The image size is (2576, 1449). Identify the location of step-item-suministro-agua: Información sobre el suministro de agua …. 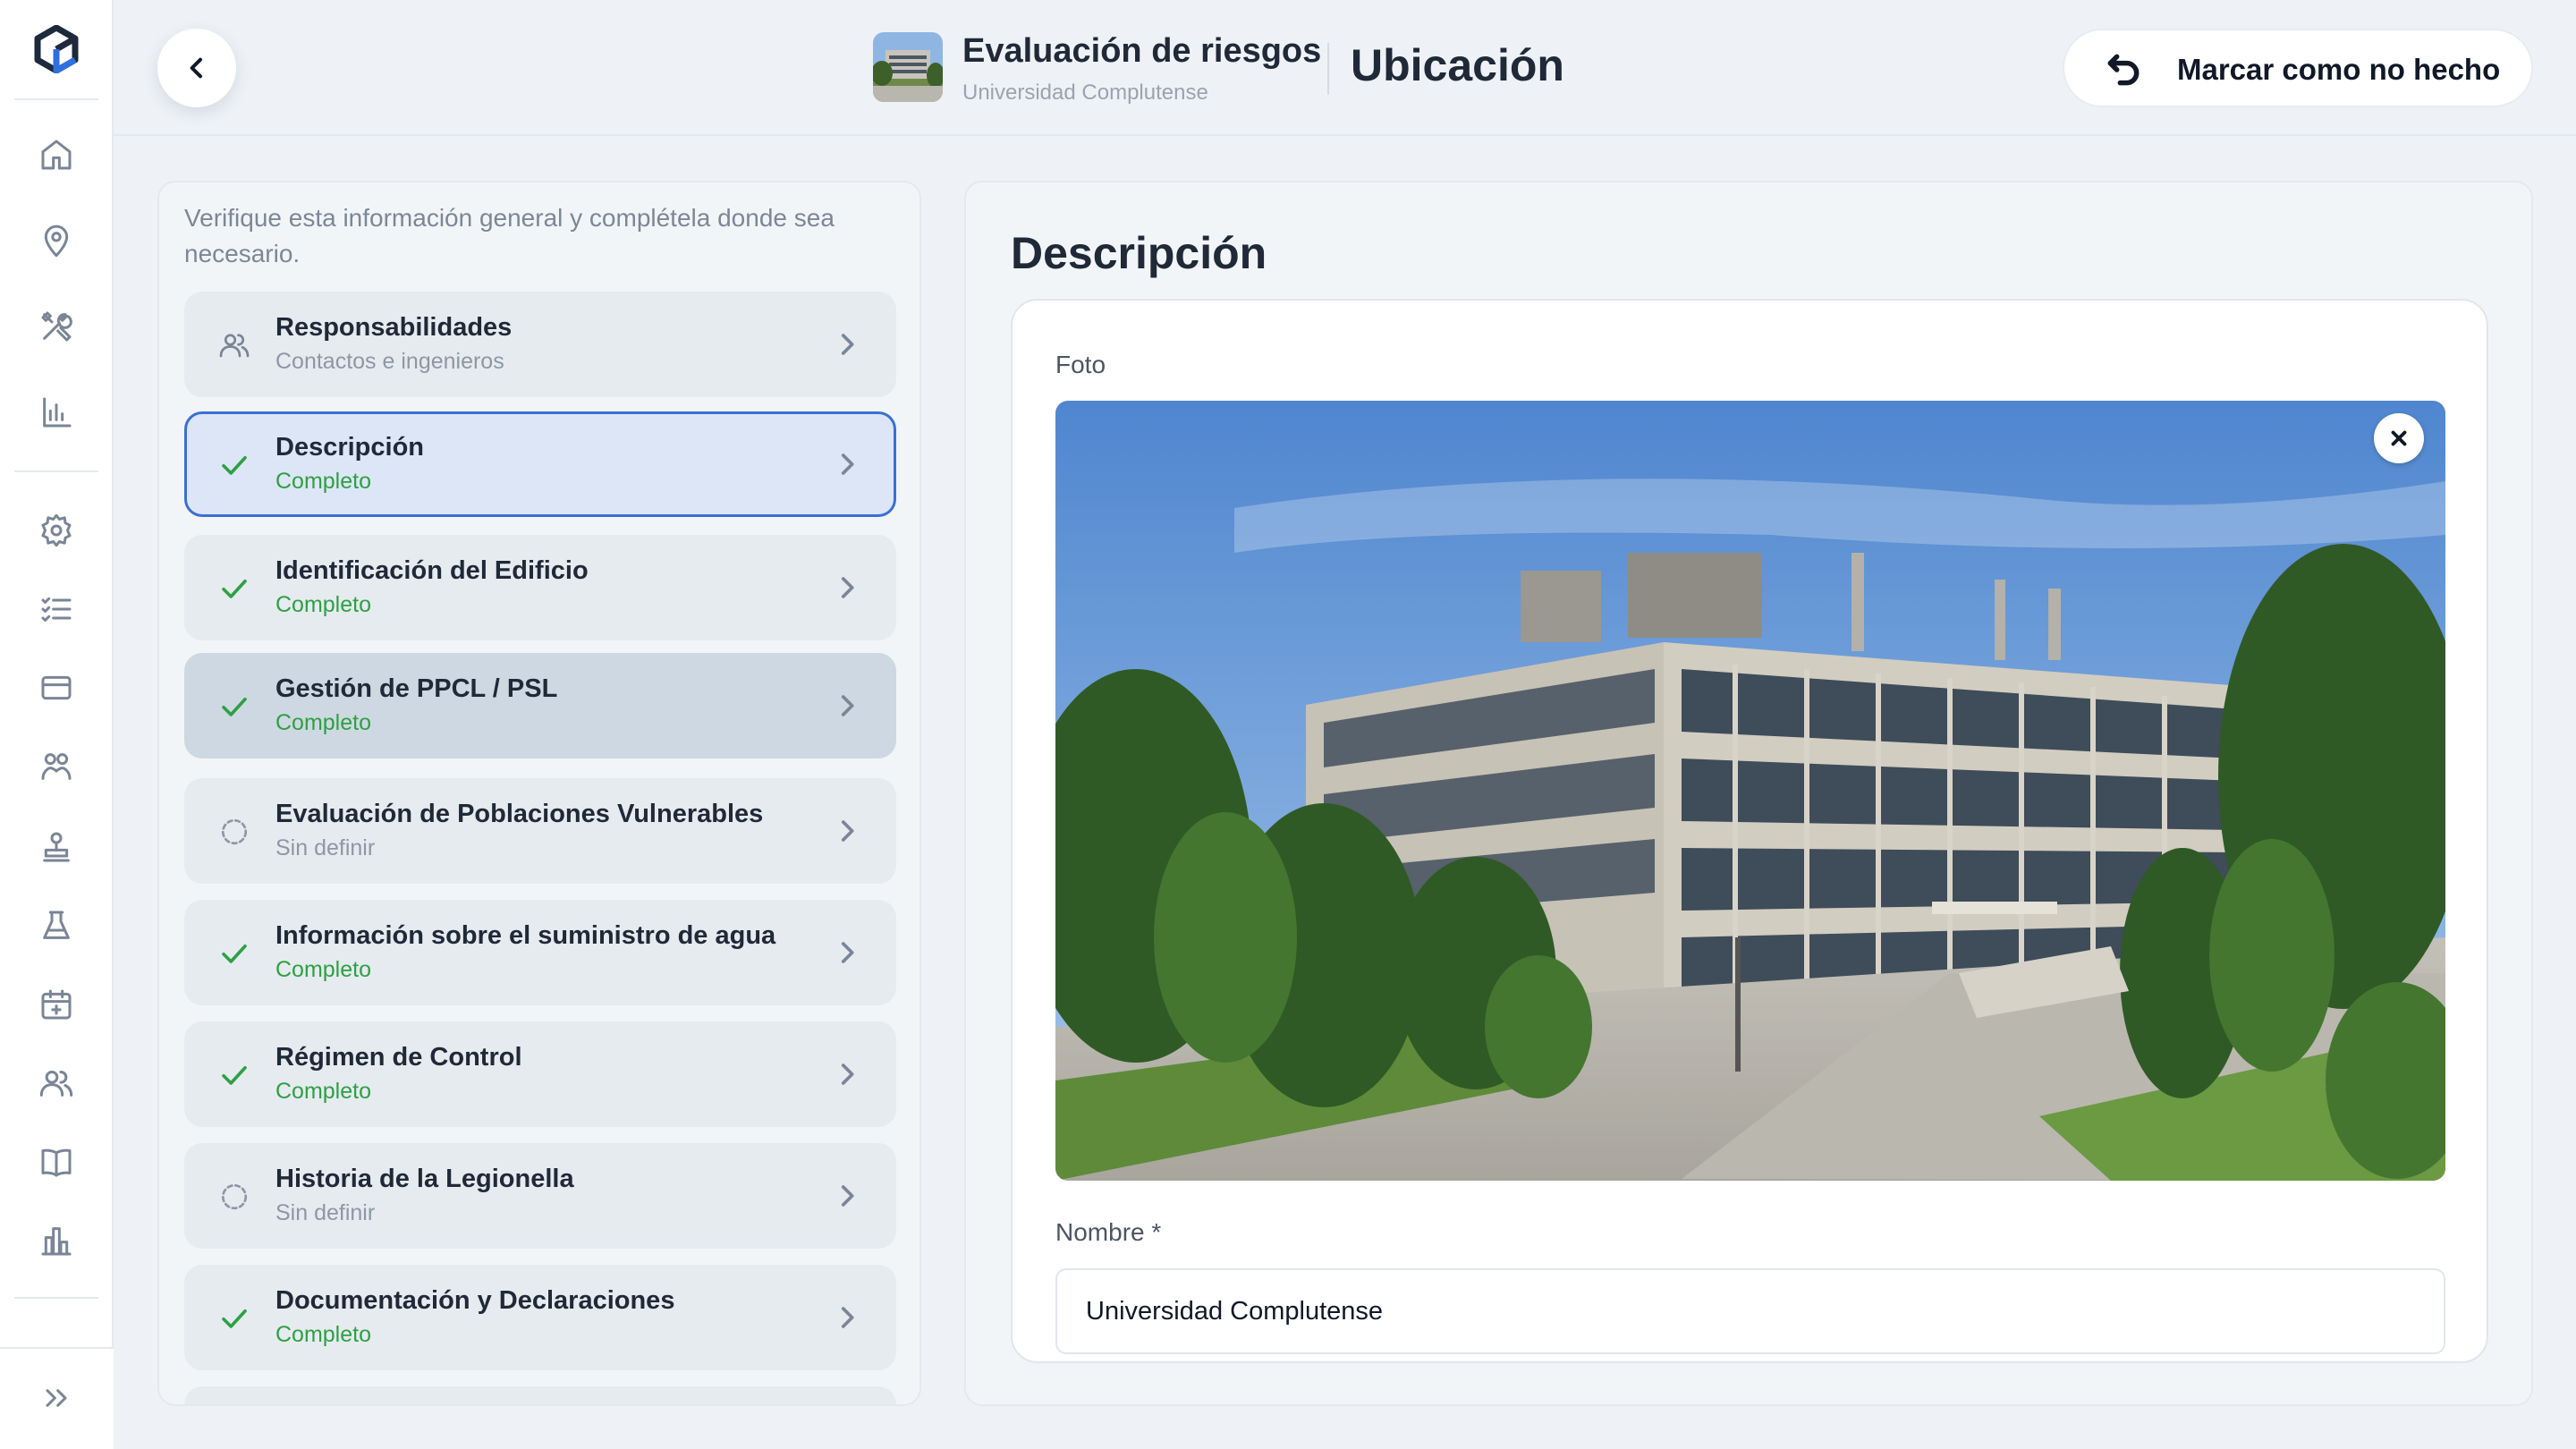
(540, 952).